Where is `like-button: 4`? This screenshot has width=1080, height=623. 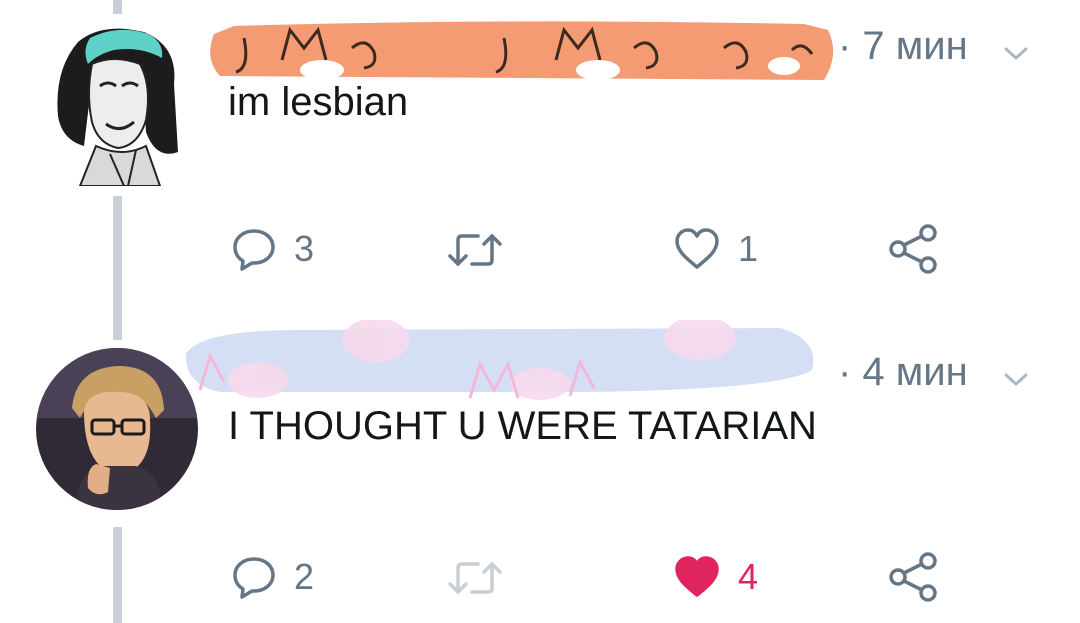
like-button: 4 is located at coordinates (716, 577).